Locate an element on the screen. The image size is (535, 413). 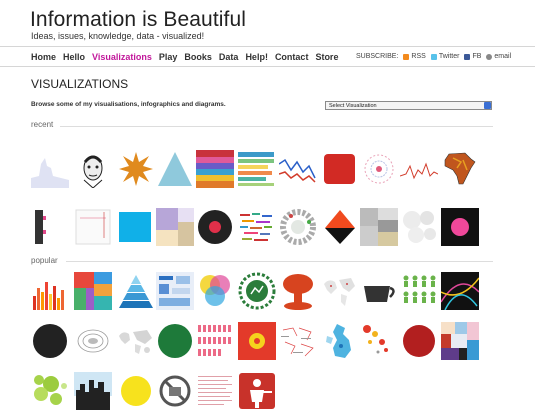
thumb-flame-bars is located at coordinates (50, 291).